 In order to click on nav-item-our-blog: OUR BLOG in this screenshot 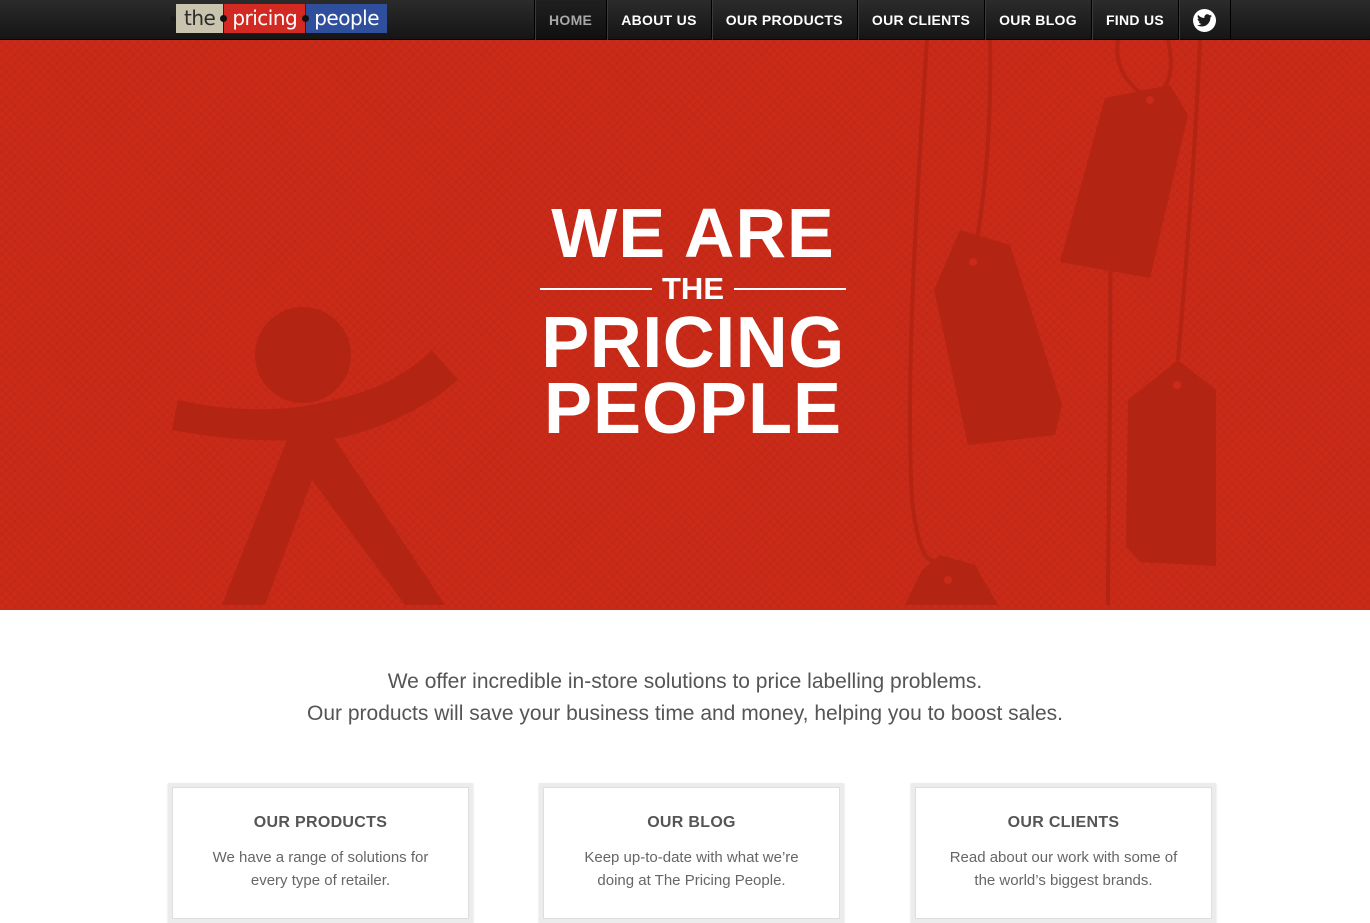, I will do `click(1037, 20)`.